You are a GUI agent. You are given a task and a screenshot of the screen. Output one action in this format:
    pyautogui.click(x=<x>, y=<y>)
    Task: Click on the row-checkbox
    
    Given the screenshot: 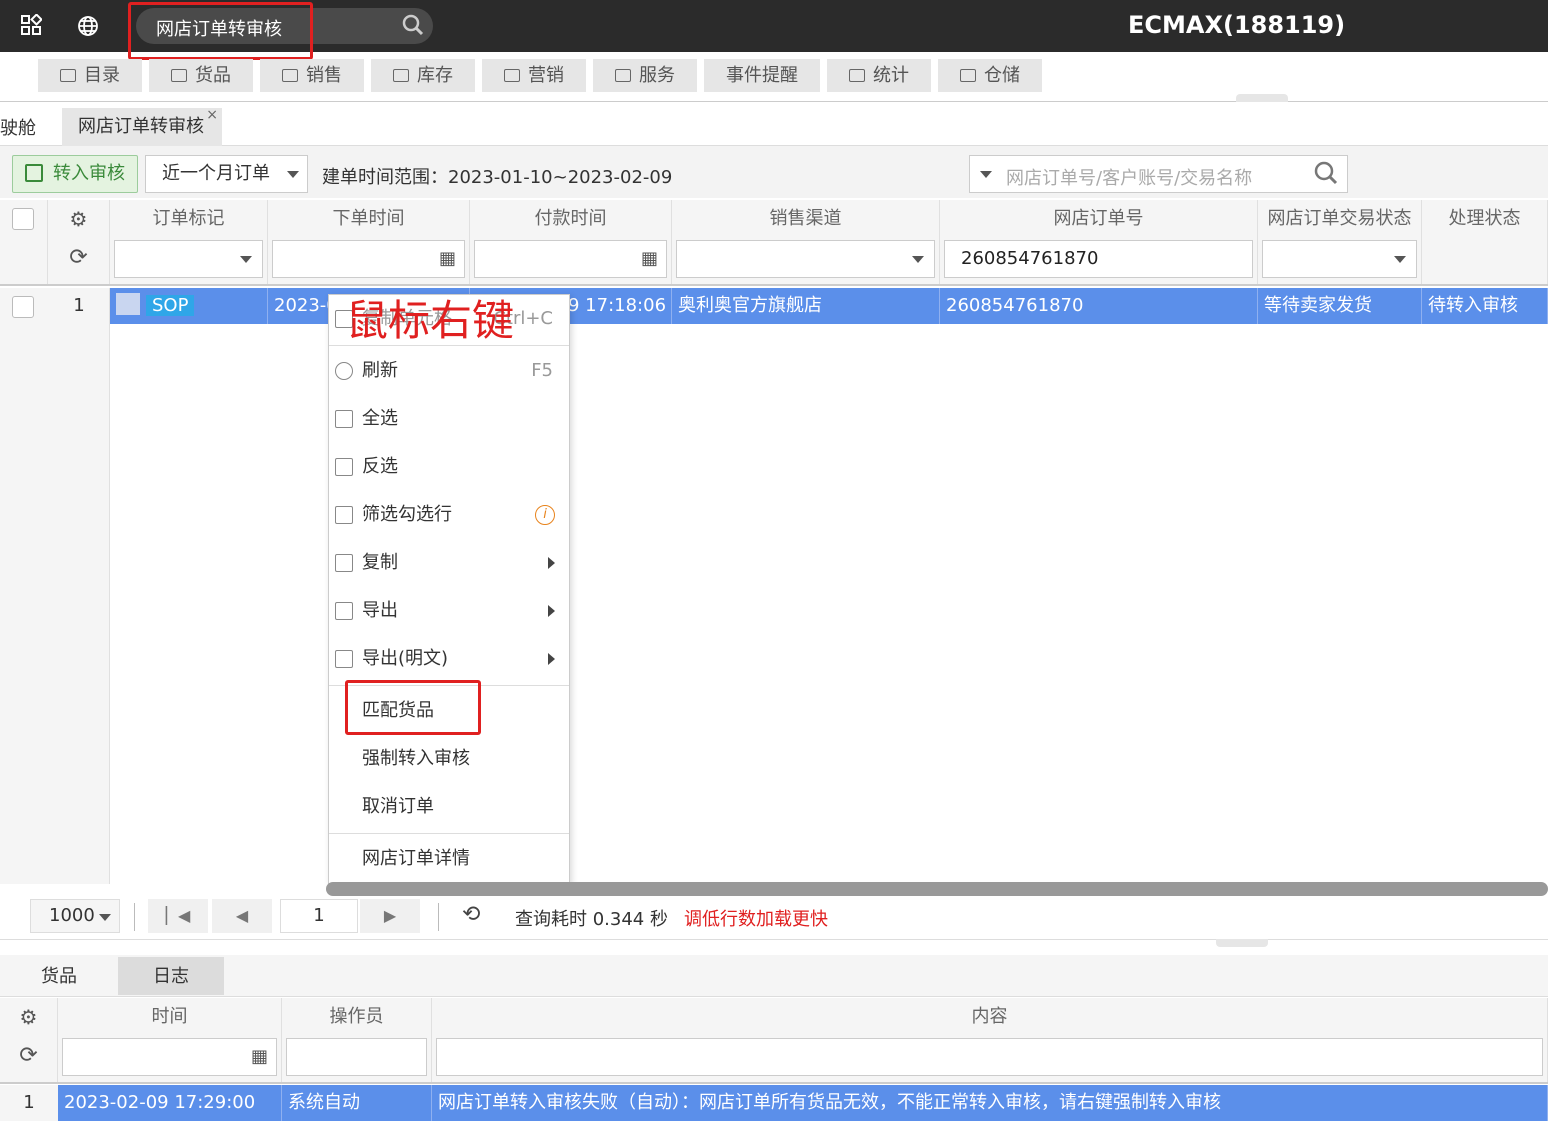 What is the action you would take?
    pyautogui.click(x=23, y=307)
    